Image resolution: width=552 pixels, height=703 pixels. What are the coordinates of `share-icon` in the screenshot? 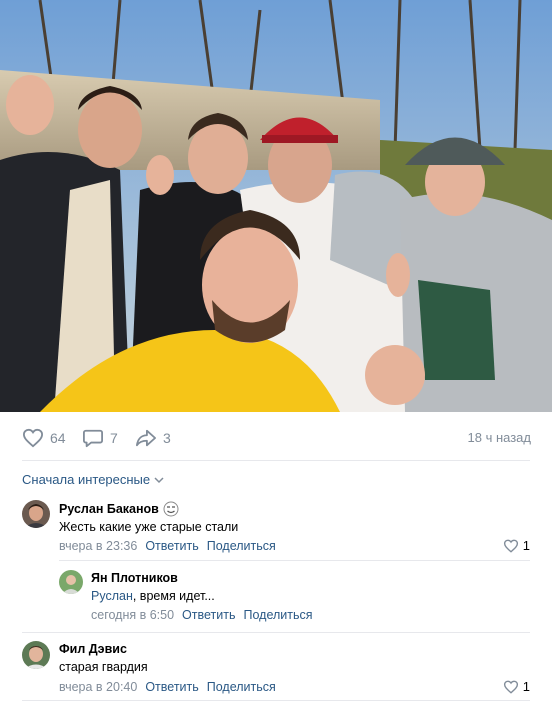 It's located at (146, 438).